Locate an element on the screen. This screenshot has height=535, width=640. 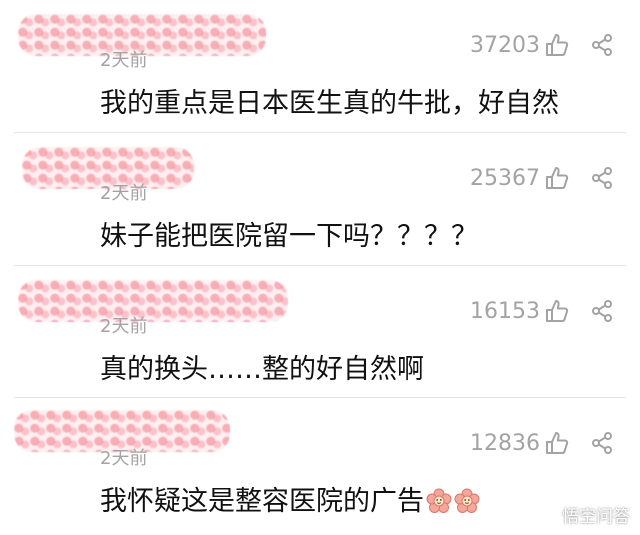
like-count: 25367 is located at coordinates (505, 179).